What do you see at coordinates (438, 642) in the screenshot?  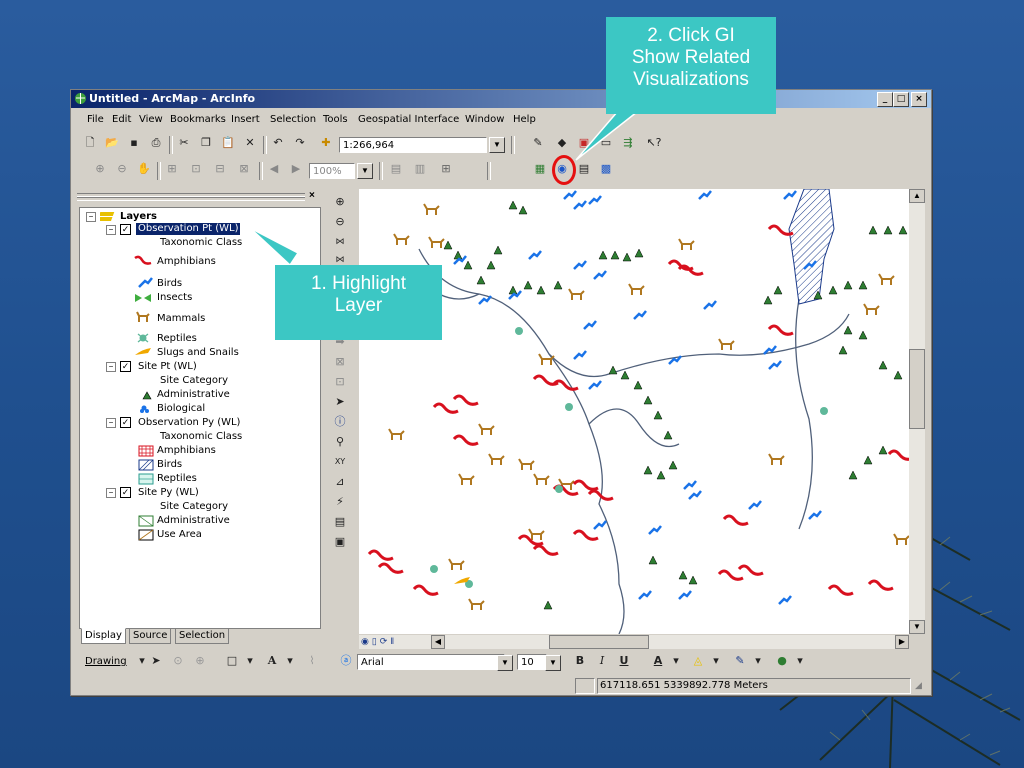 I see `scroll-left-icon: ◀` at bounding box center [438, 642].